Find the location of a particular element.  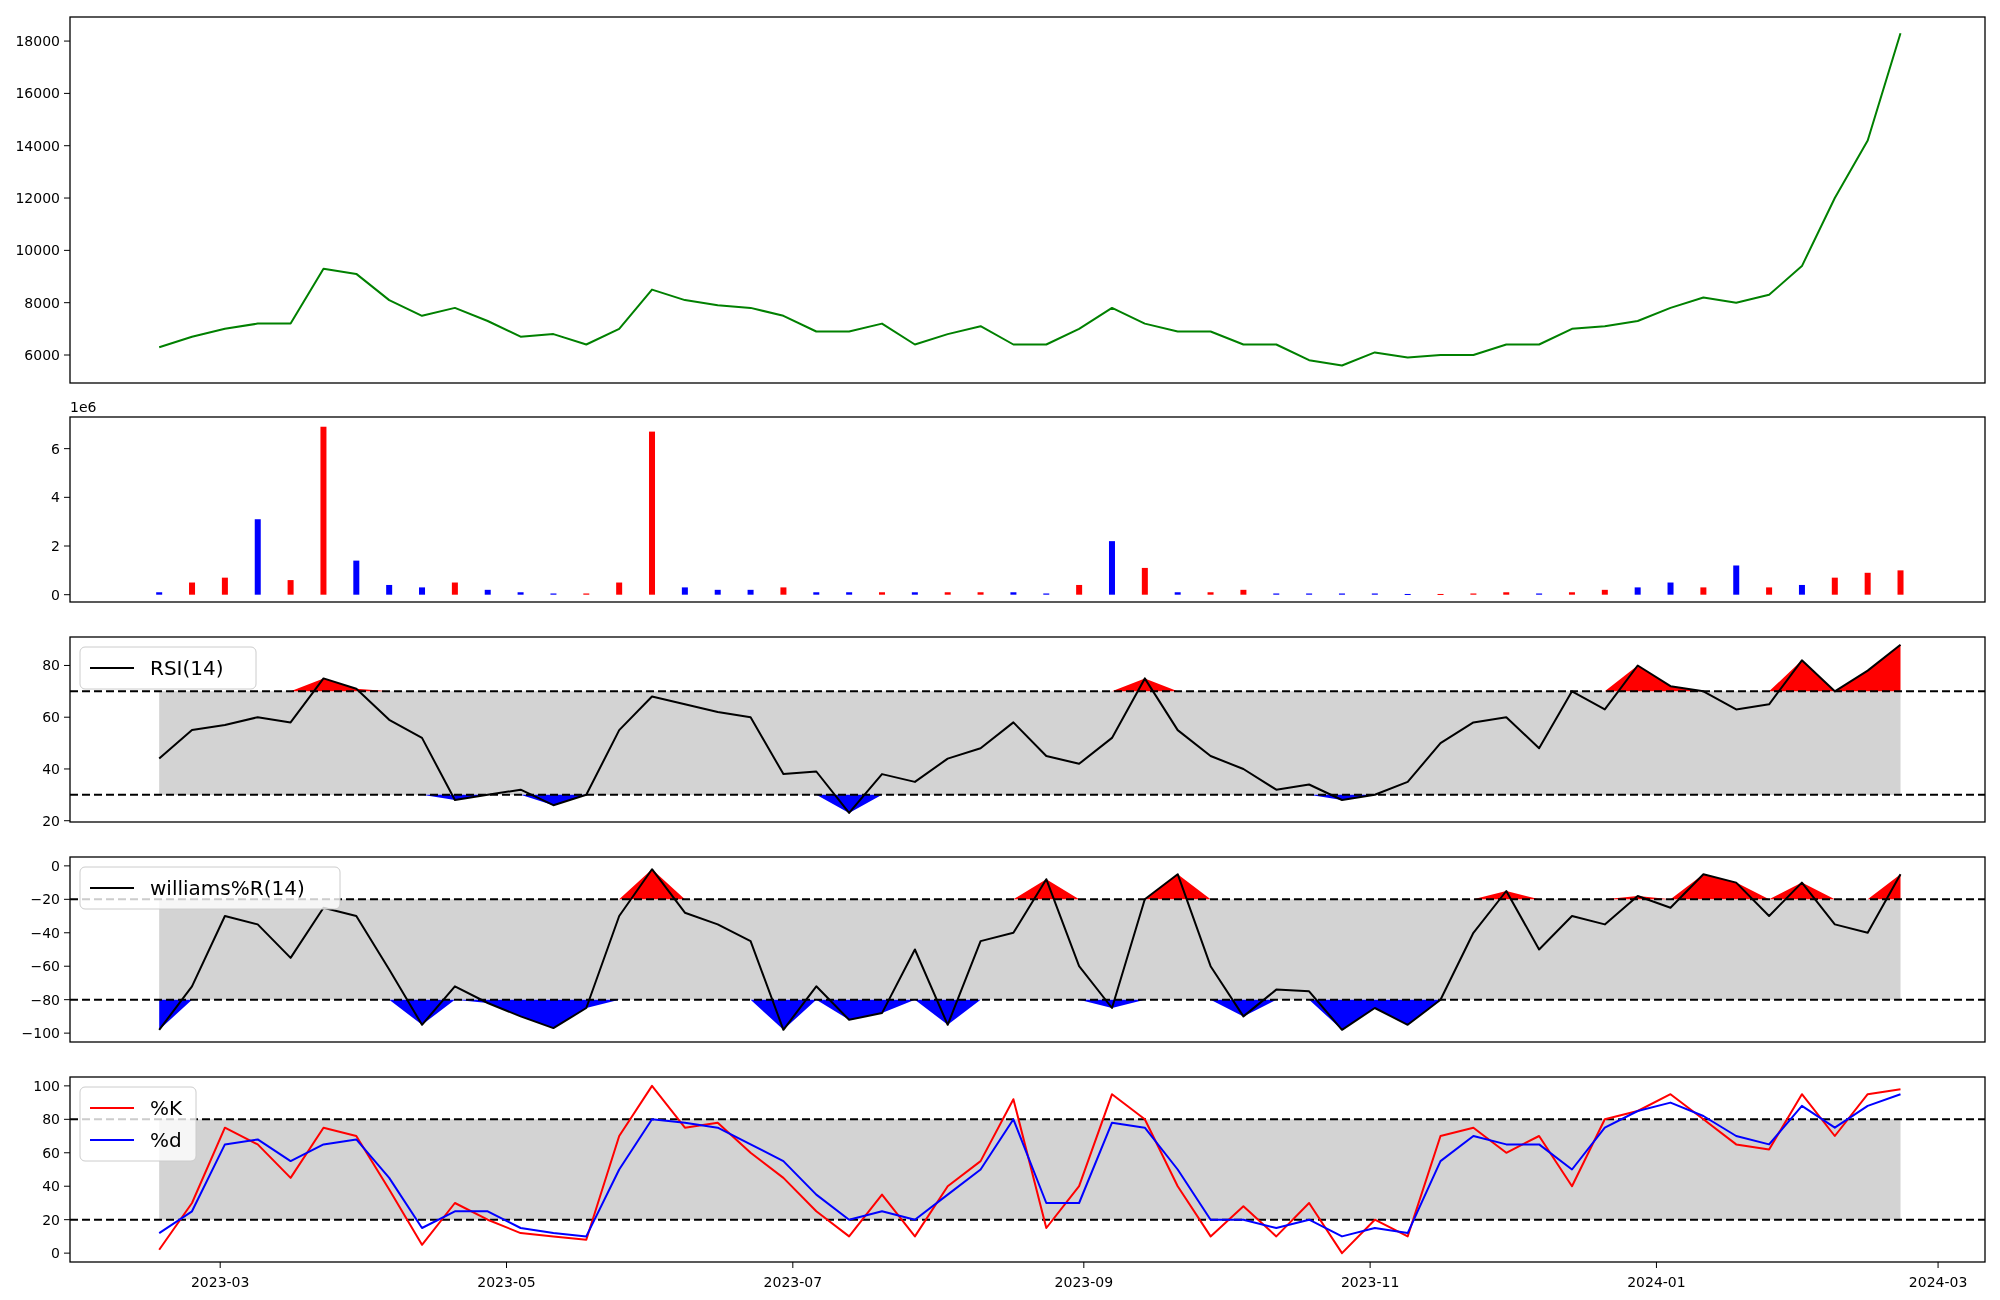

x-tick-label: 2024-03 is located at coordinates (1938, 1282).